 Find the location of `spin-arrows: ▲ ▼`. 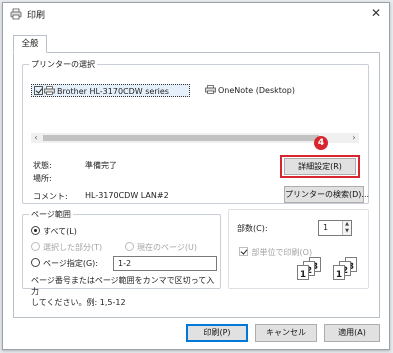

spin-arrows: ▲ ▼ is located at coordinates (346, 228).